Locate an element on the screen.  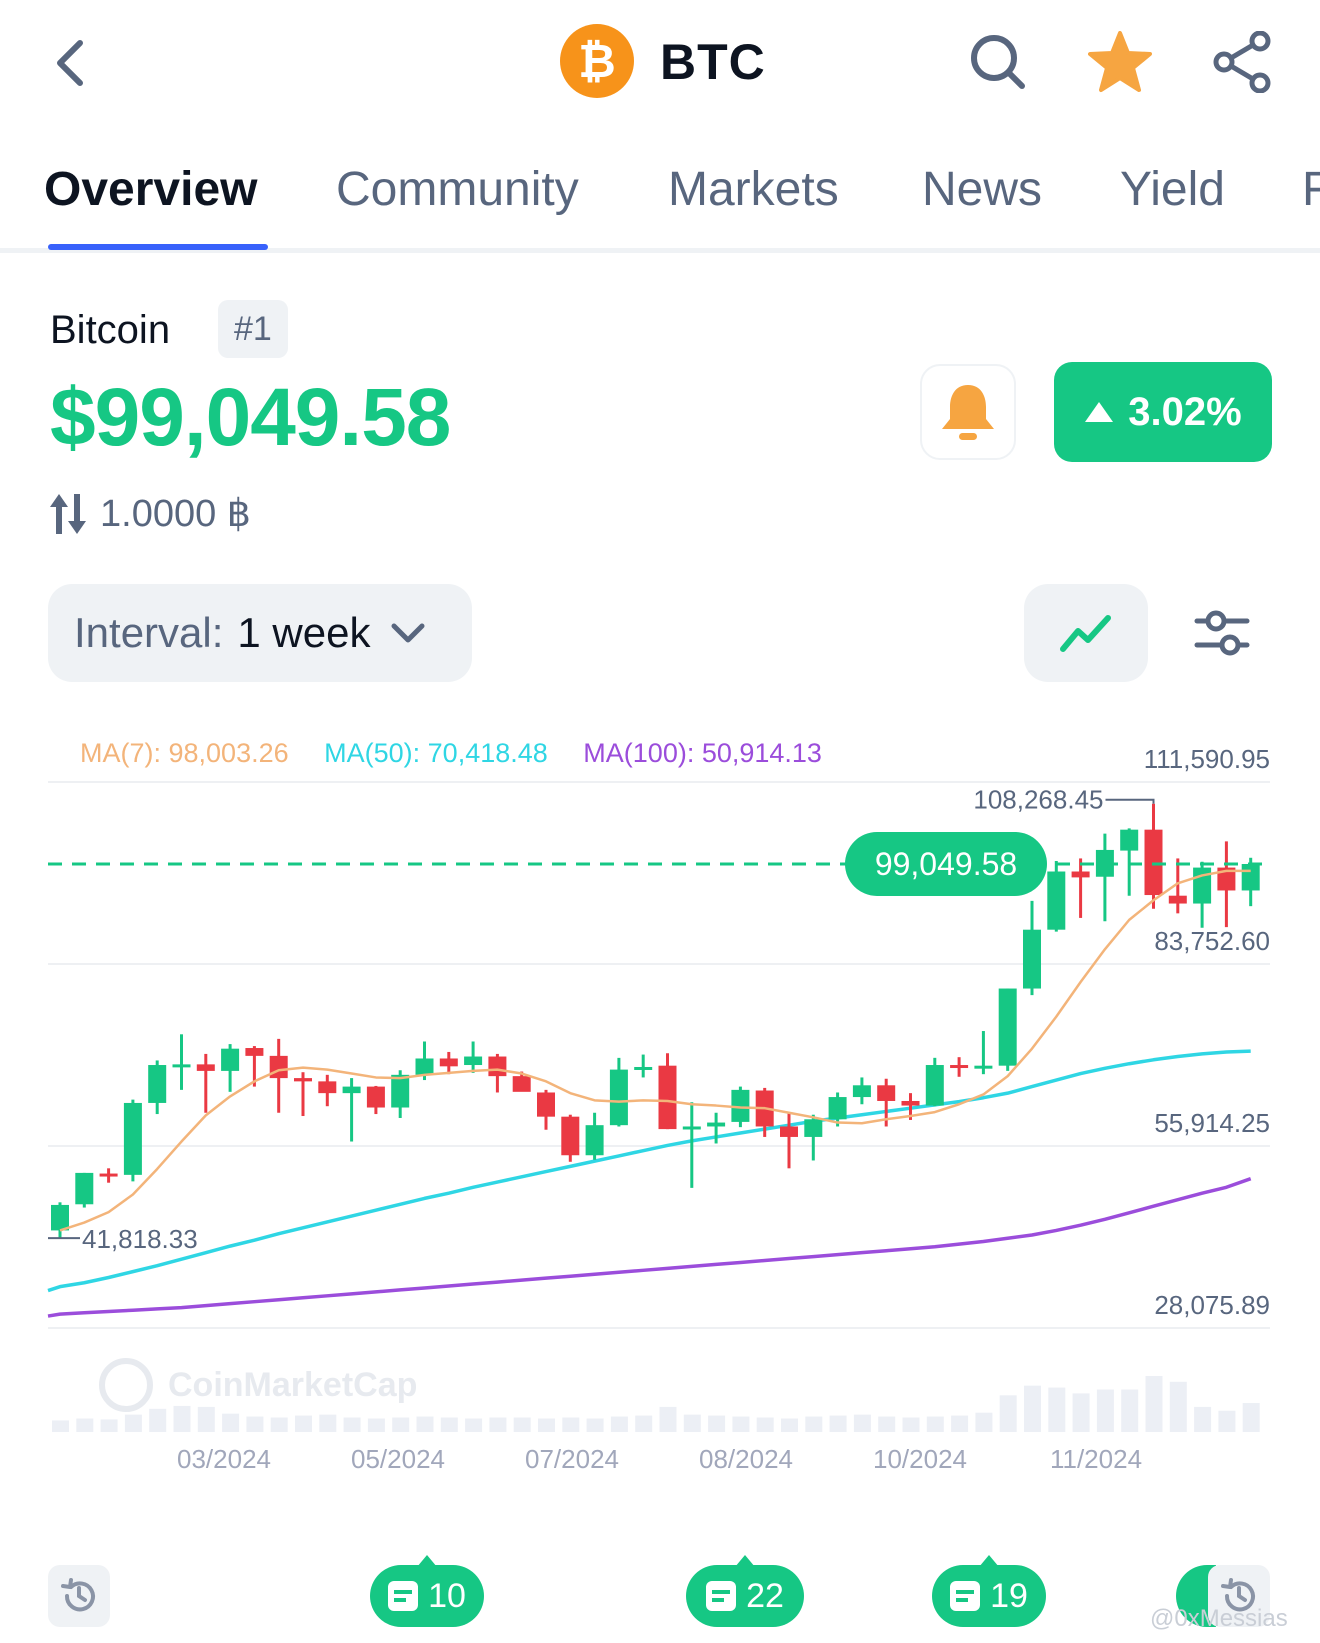
search-button is located at coordinates (998, 62).